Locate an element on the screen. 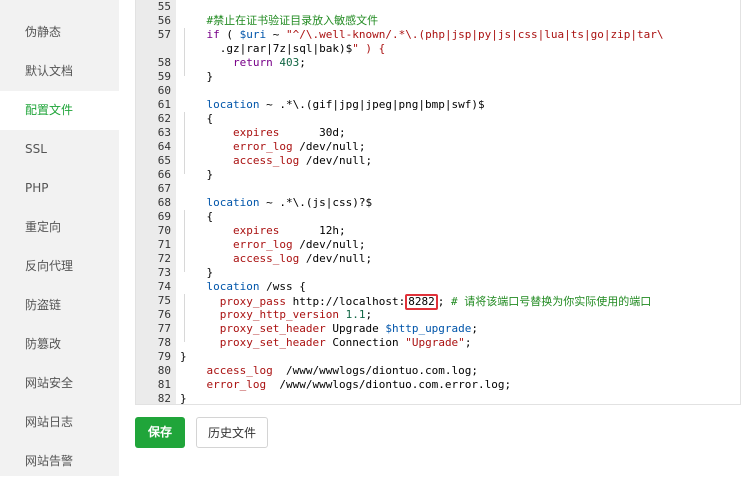 Image resolution: width=741 pixels, height=481 pixels. sidebar-item: 反向代理 is located at coordinates (59, 266).